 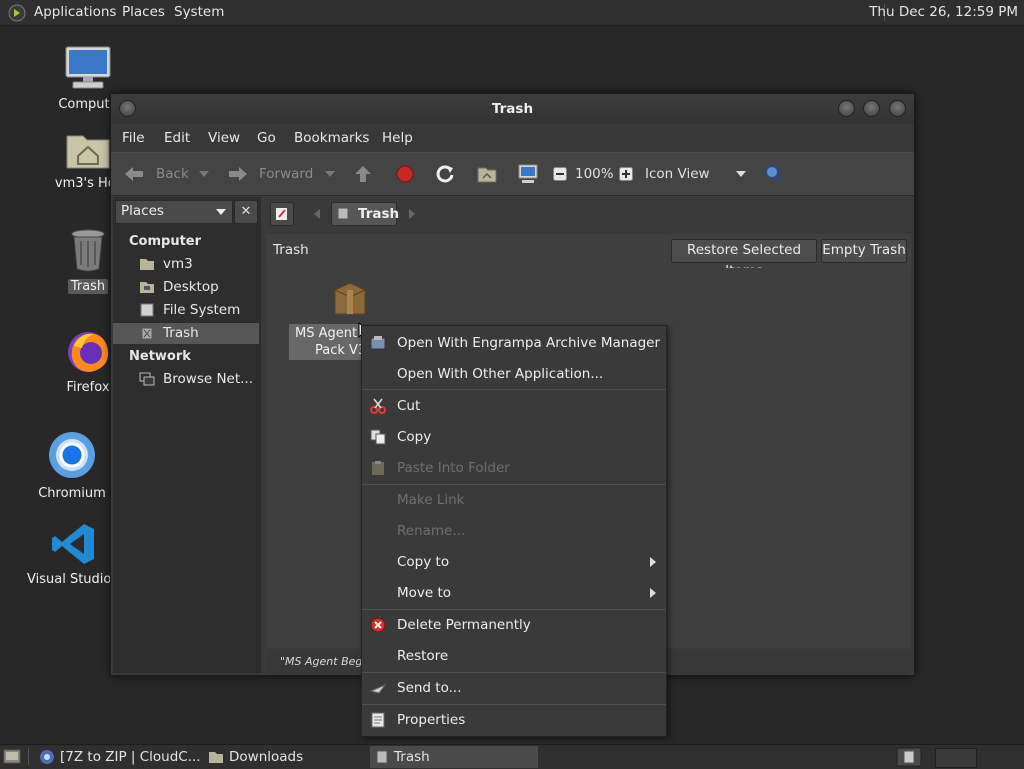 What do you see at coordinates (864, 251) in the screenshot?
I see `empty-trash-button: Empty Trash` at bounding box center [864, 251].